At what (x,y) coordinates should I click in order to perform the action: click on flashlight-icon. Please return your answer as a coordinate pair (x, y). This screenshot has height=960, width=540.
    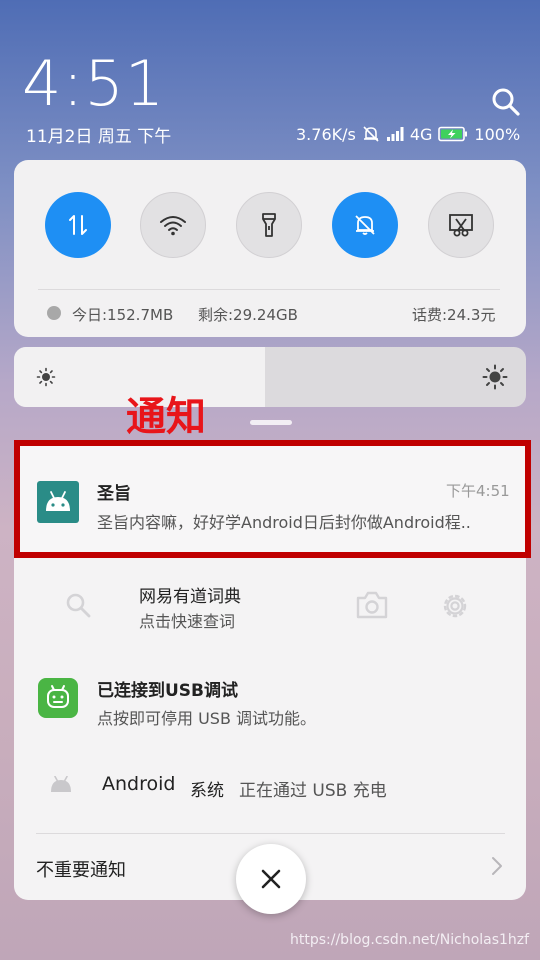
    Looking at the image, I should click on (269, 225).